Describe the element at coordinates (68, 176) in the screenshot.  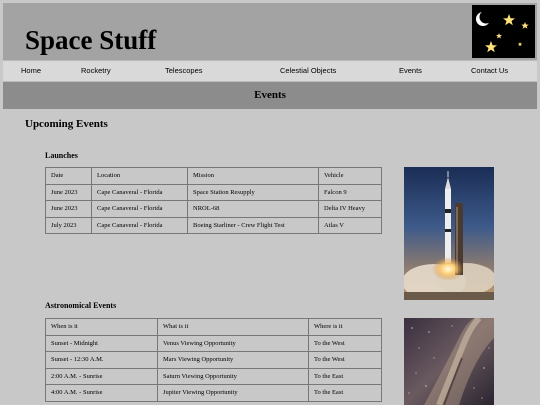
I see `header-cell: Date` at that location.